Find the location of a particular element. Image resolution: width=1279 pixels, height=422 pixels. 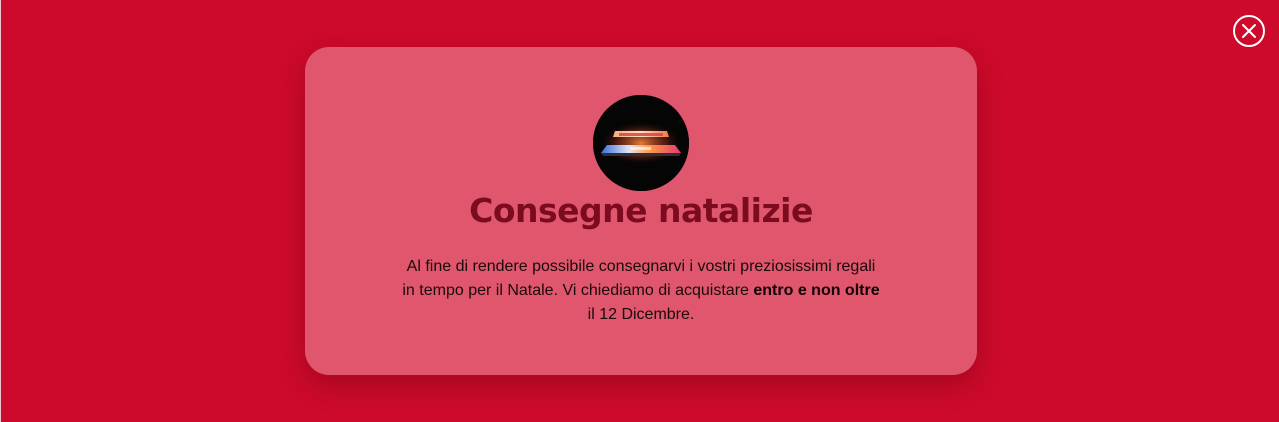

close-icon is located at coordinates (1249, 31).